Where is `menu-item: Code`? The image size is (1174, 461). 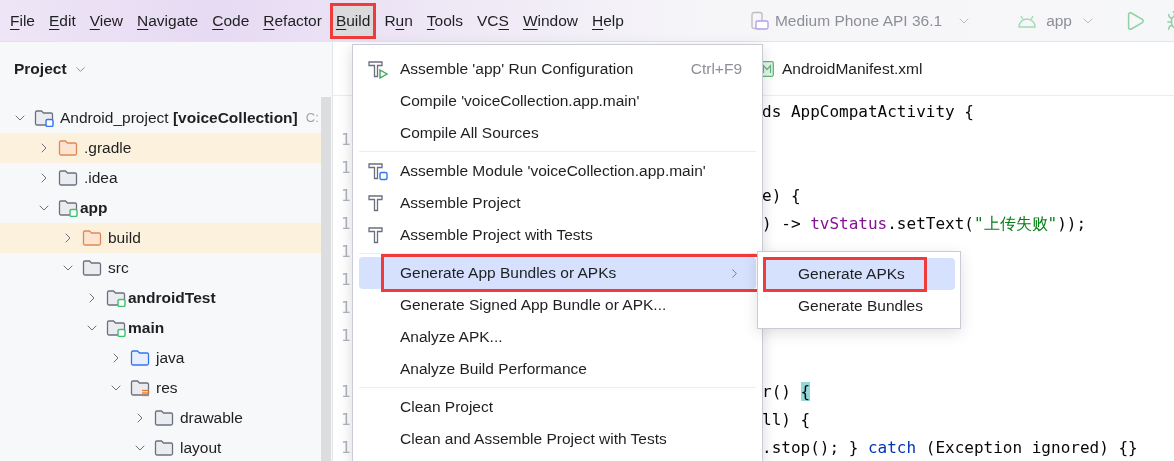 menu-item: Code is located at coordinates (231, 20).